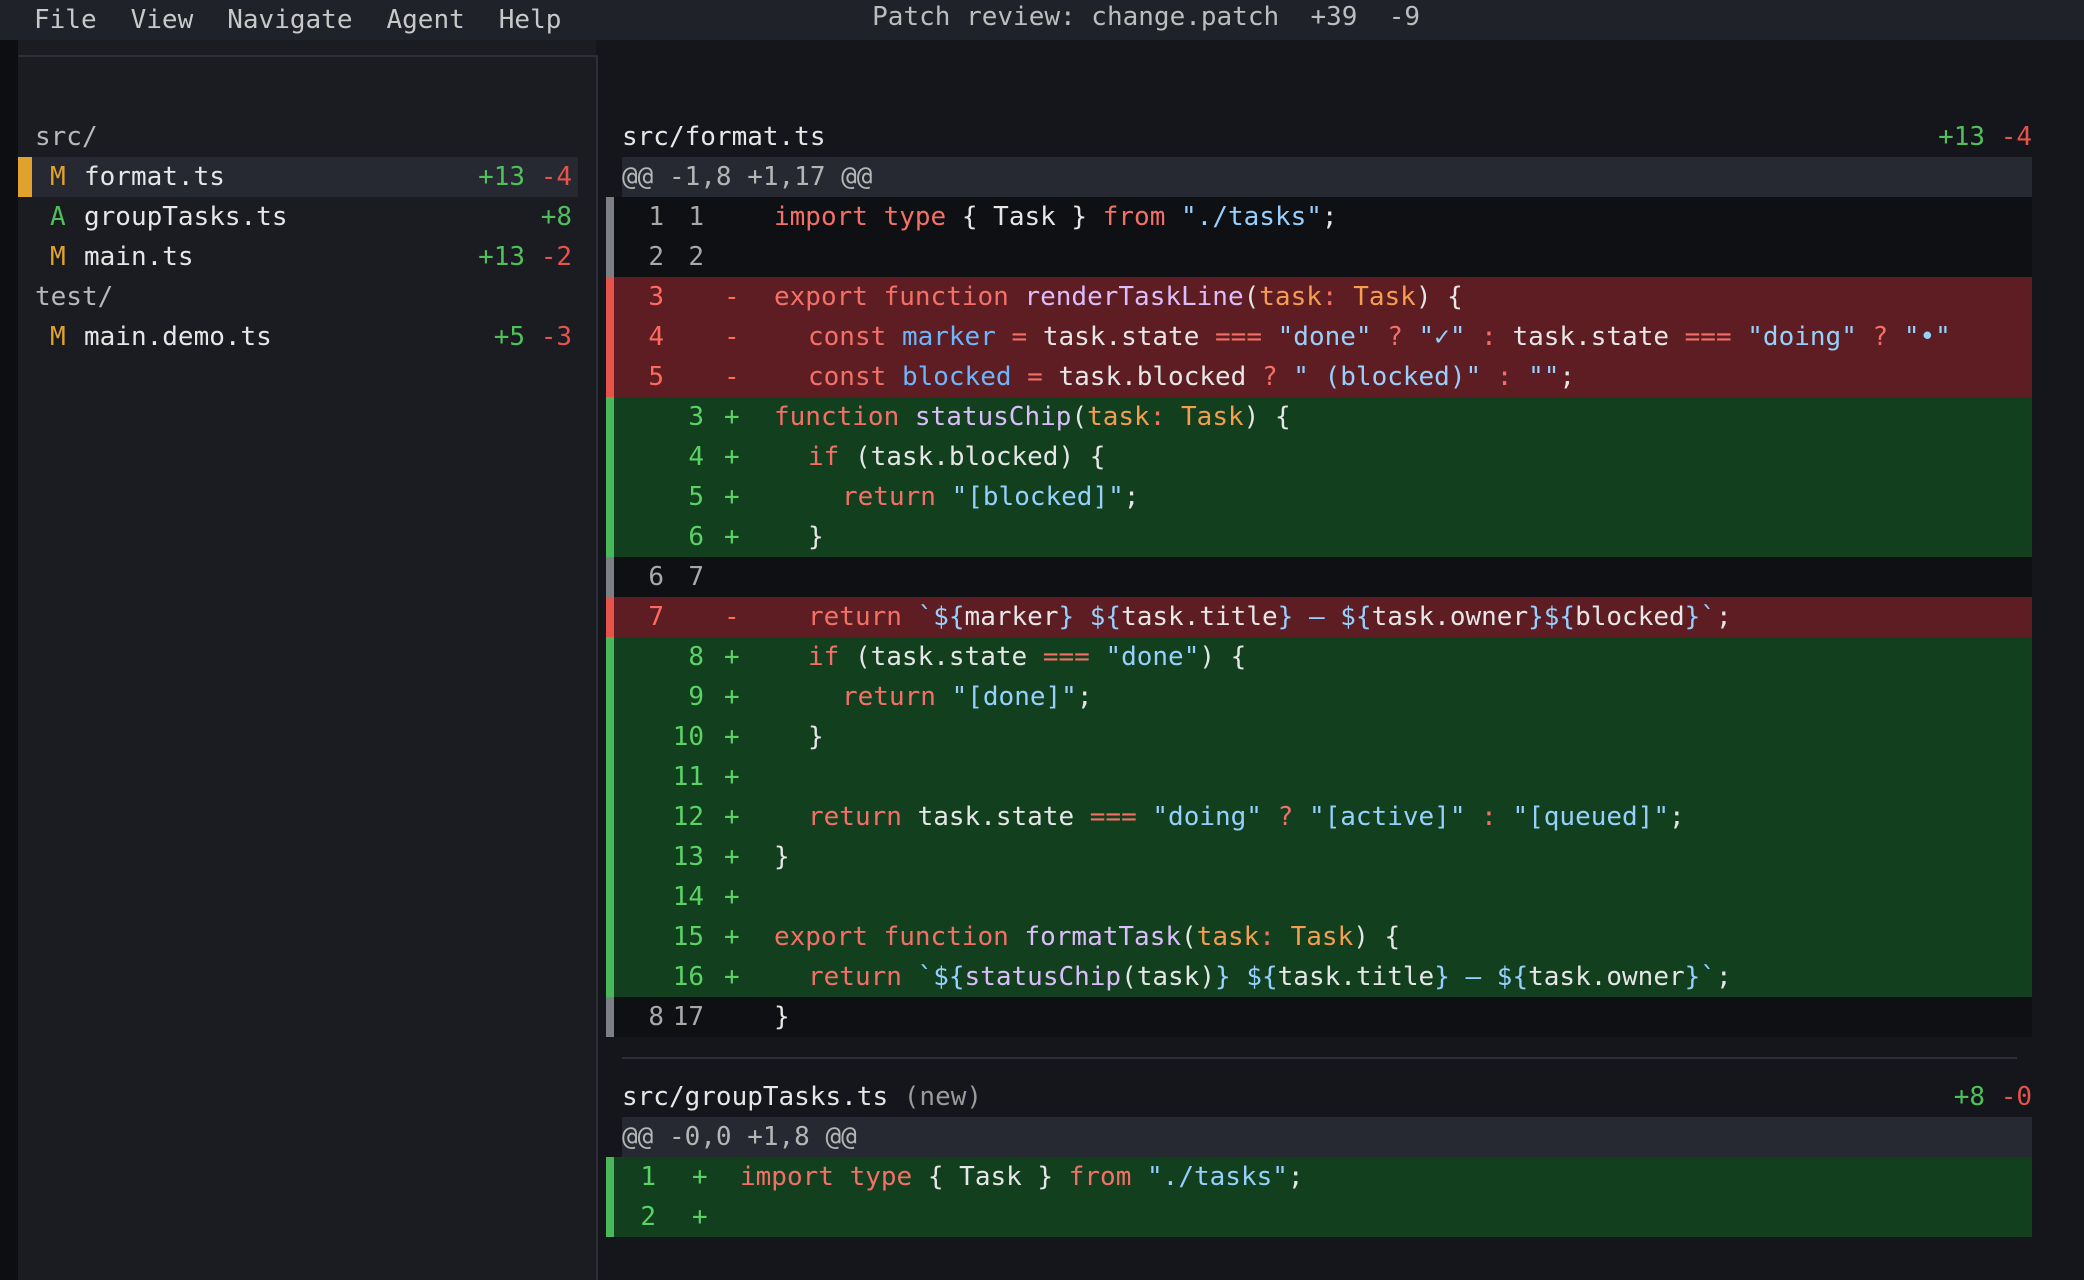 The image size is (2084, 1280). I want to click on code-token: marker, so click(1011, 617).